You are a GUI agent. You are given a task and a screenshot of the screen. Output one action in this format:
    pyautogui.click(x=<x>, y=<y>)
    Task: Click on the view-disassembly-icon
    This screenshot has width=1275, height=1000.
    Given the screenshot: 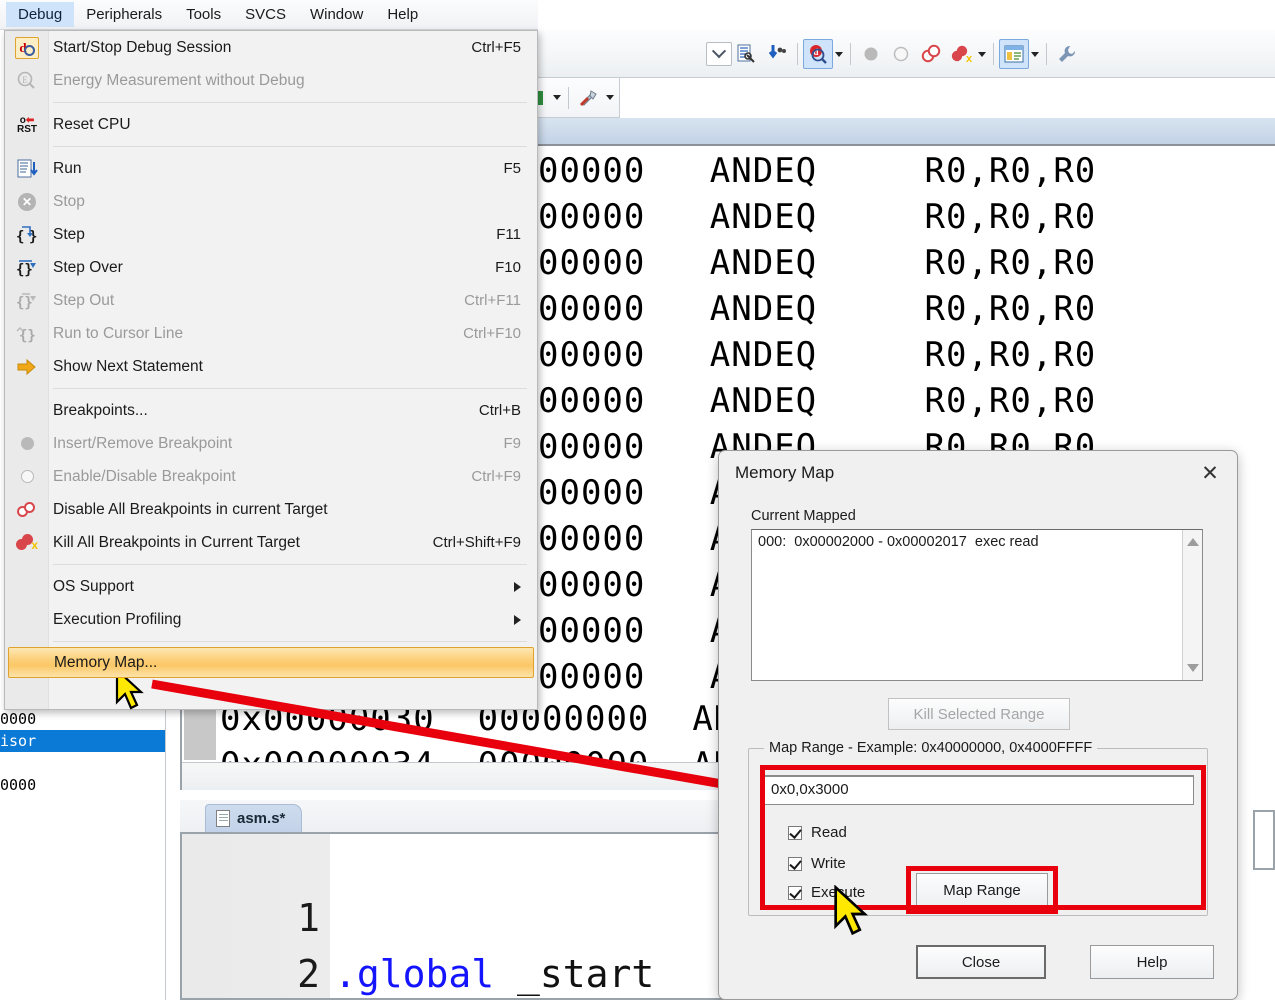 What is the action you would take?
    pyautogui.click(x=747, y=54)
    